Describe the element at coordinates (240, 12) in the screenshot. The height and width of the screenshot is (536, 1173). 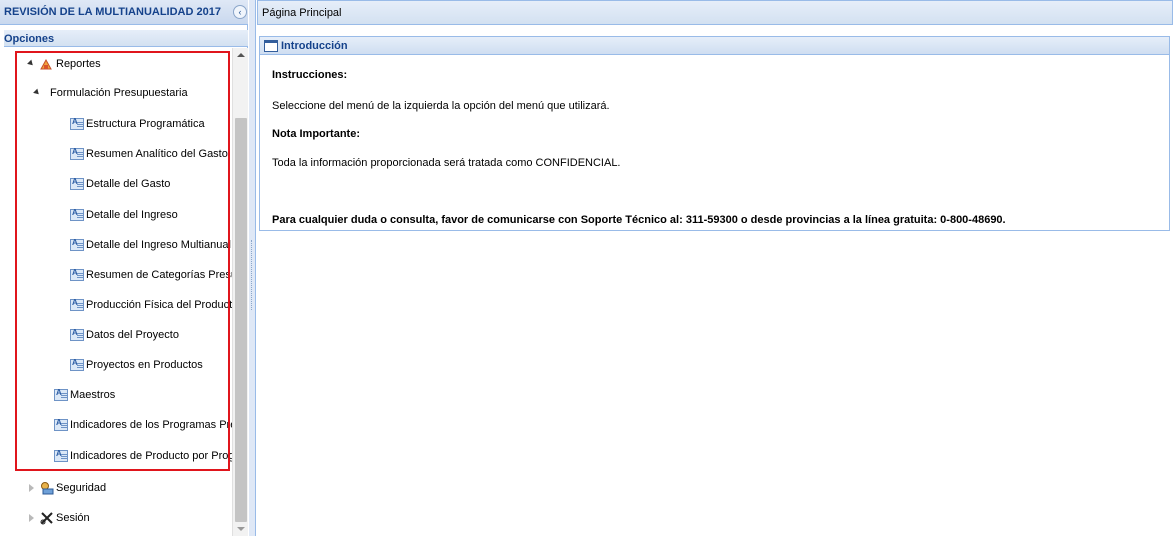
I see `collapse-panel-icon: ‹` at that location.